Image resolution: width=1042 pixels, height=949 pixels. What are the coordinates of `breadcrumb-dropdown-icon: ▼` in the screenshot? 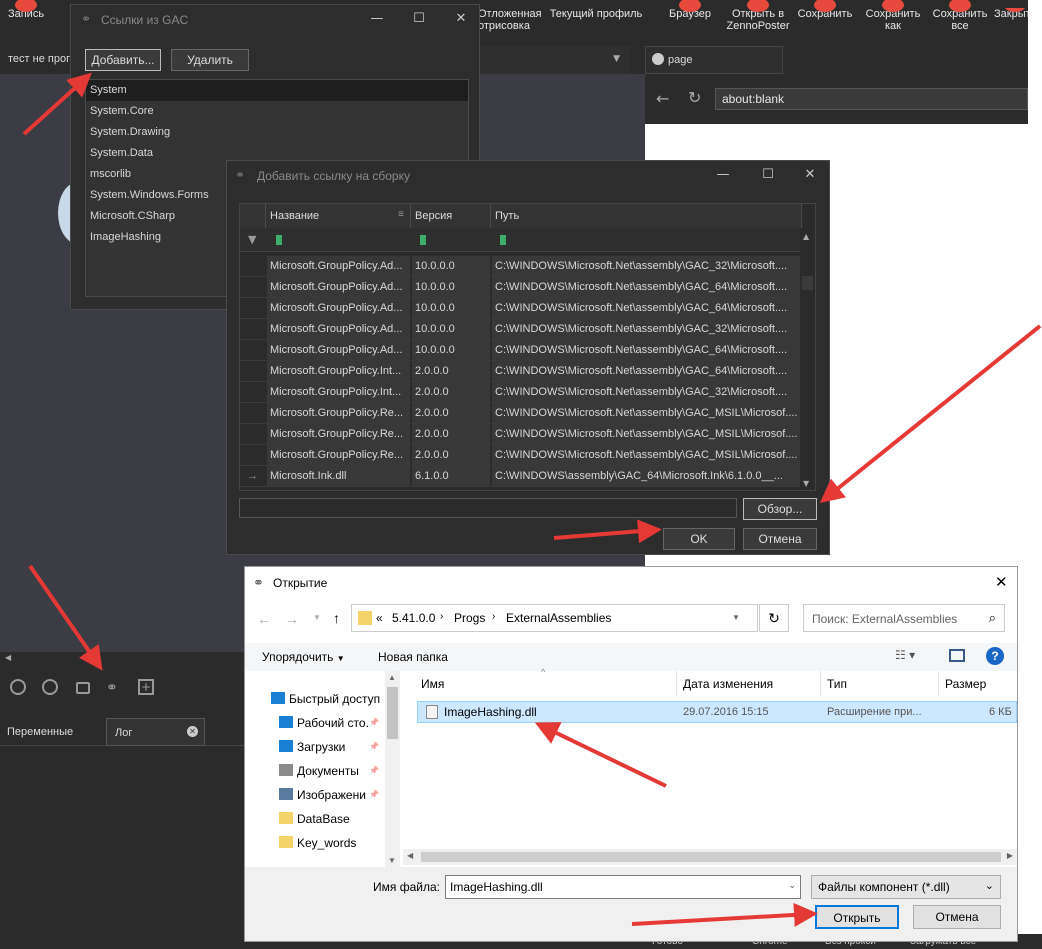 It's located at (736, 617).